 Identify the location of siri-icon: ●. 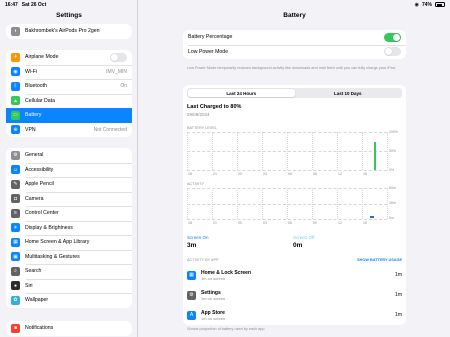
(15, 286).